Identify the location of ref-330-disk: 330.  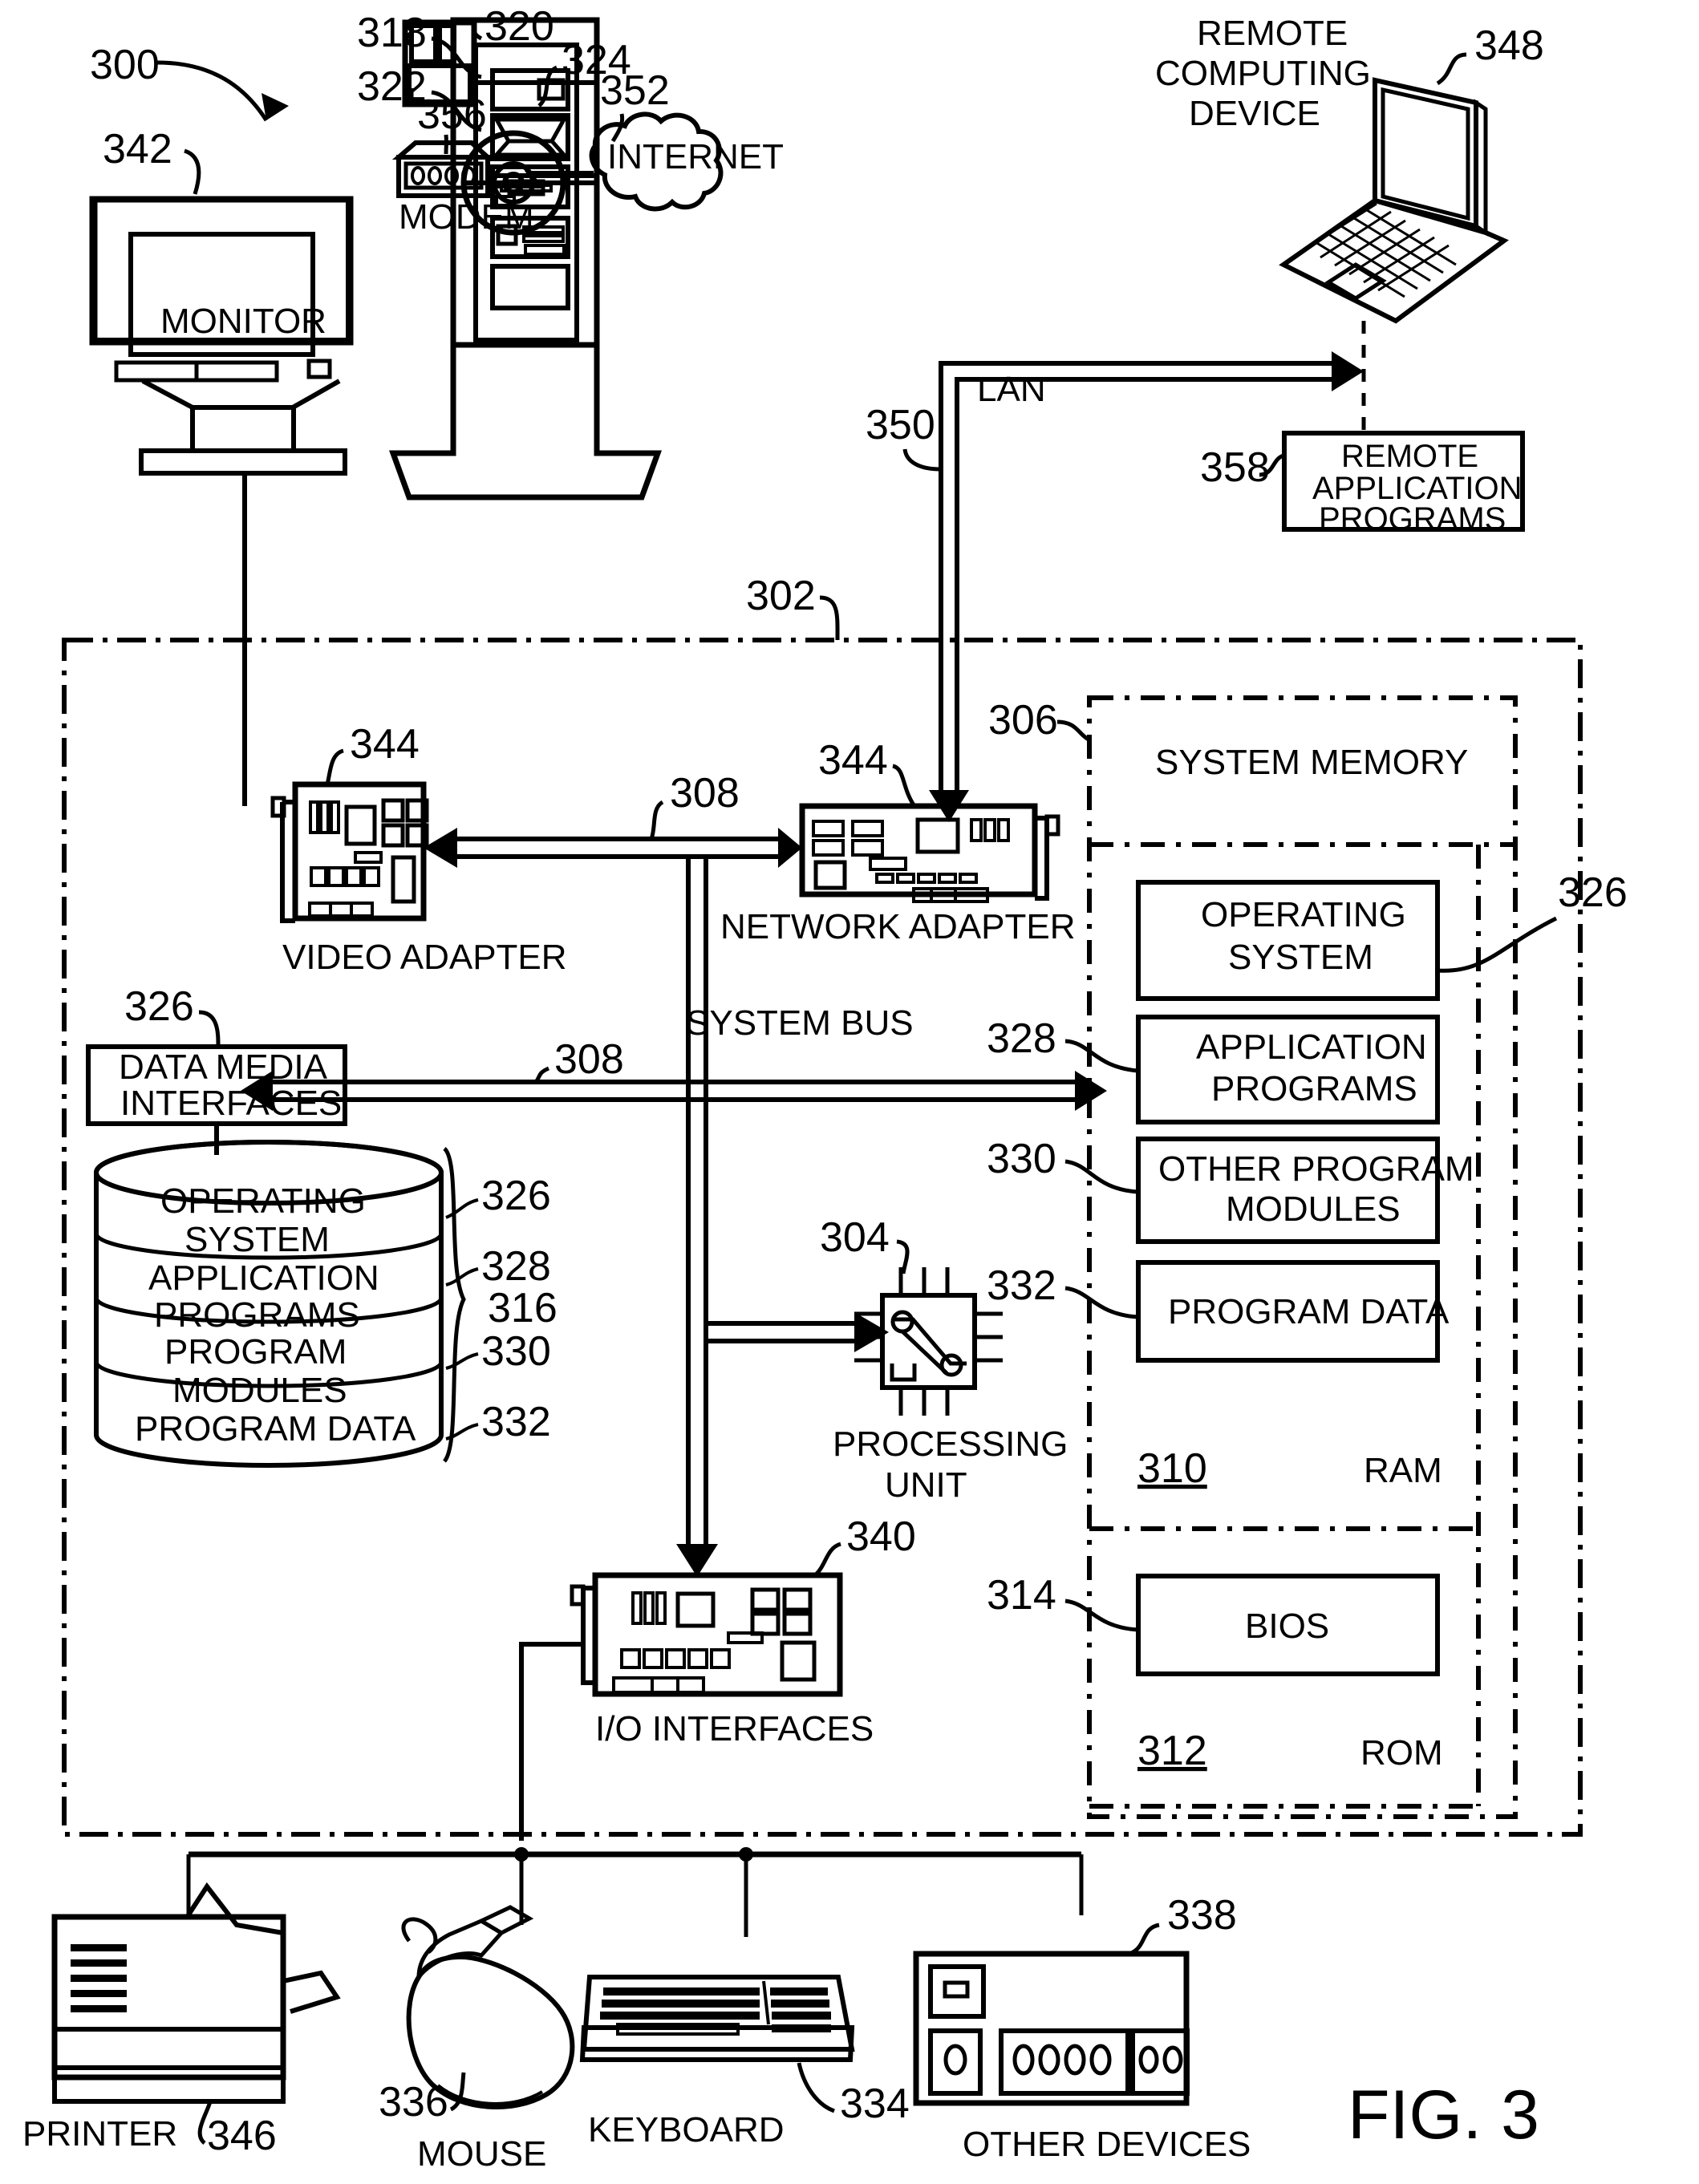
(516, 1352).